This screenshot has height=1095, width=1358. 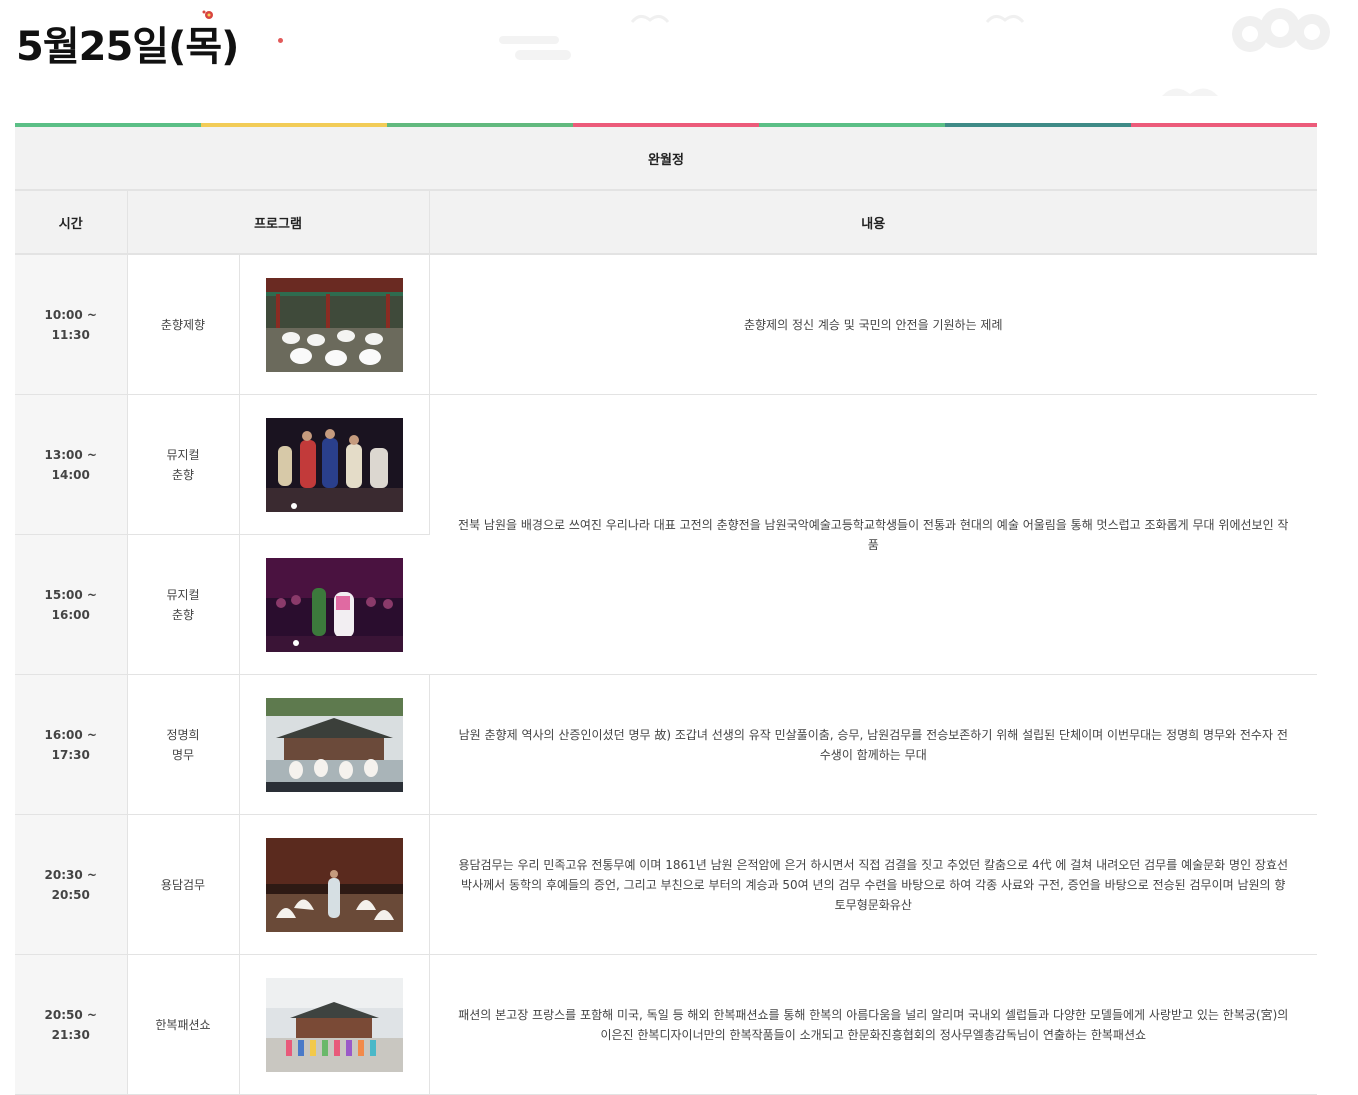 I want to click on program-name: 용담검무, so click(x=183, y=884).